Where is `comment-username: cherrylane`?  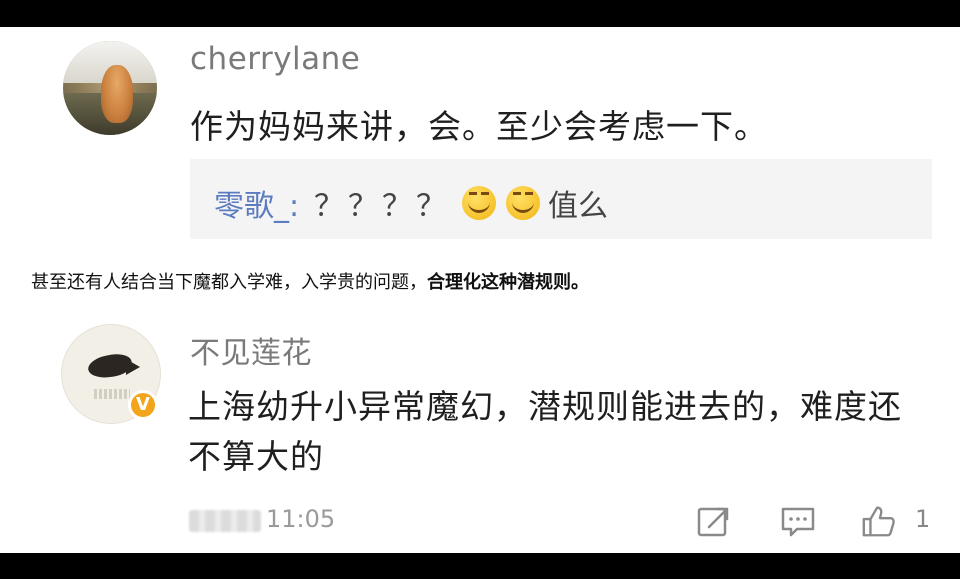
comment-username: cherrylane is located at coordinates (275, 59).